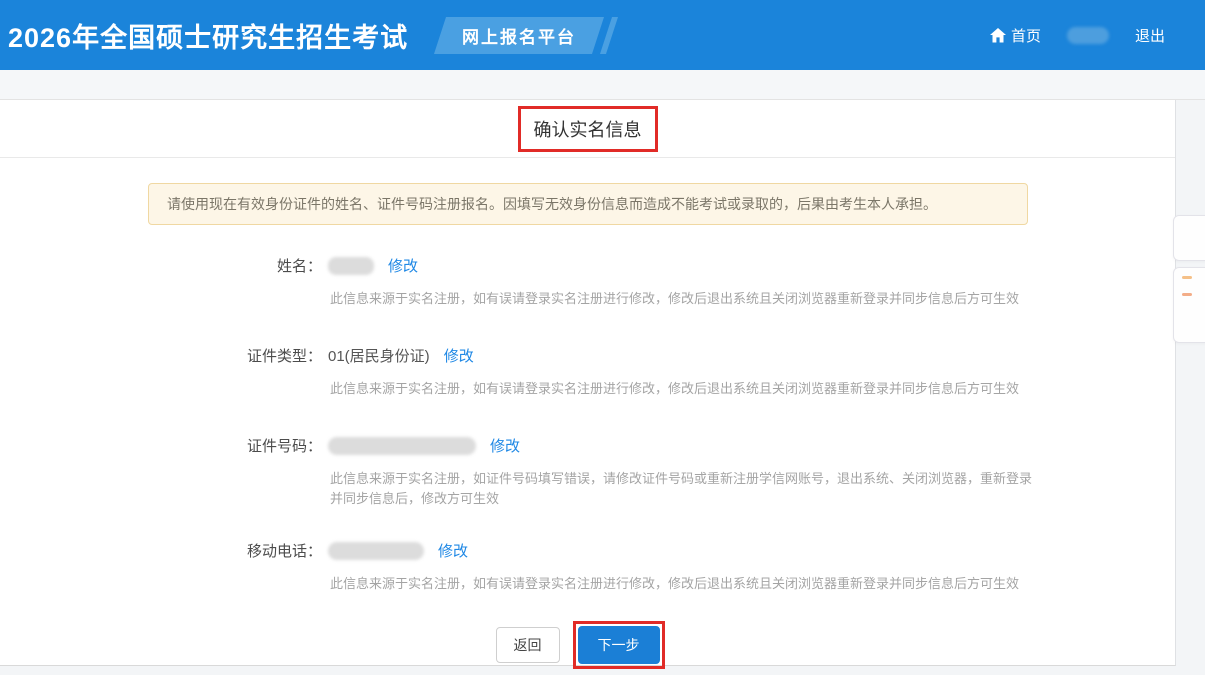 This screenshot has width=1205, height=675. What do you see at coordinates (587, 445) in the screenshot?
I see `field-row-id-number: 证件号码： 修改` at bounding box center [587, 445].